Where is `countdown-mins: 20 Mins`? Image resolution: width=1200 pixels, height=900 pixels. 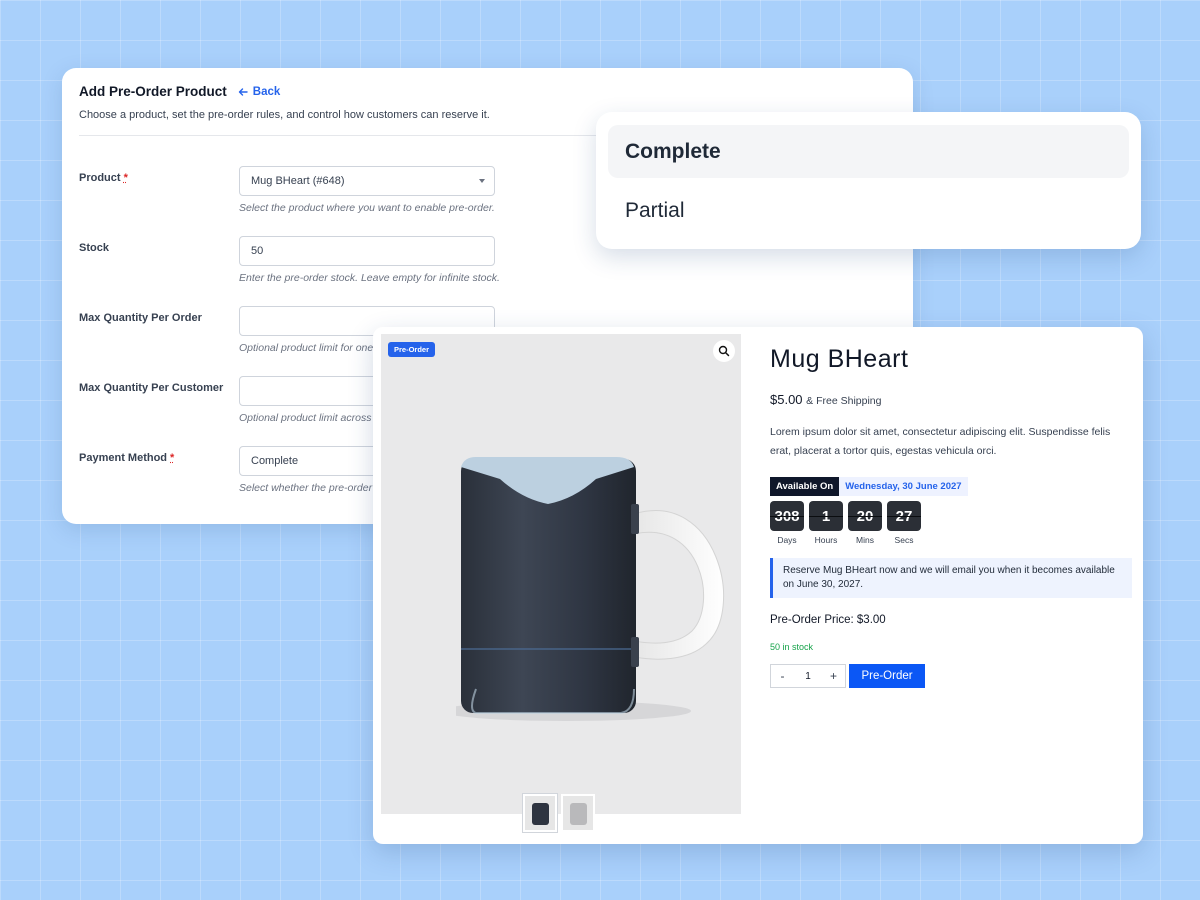
countdown-mins: 20 Mins is located at coordinates (865, 523).